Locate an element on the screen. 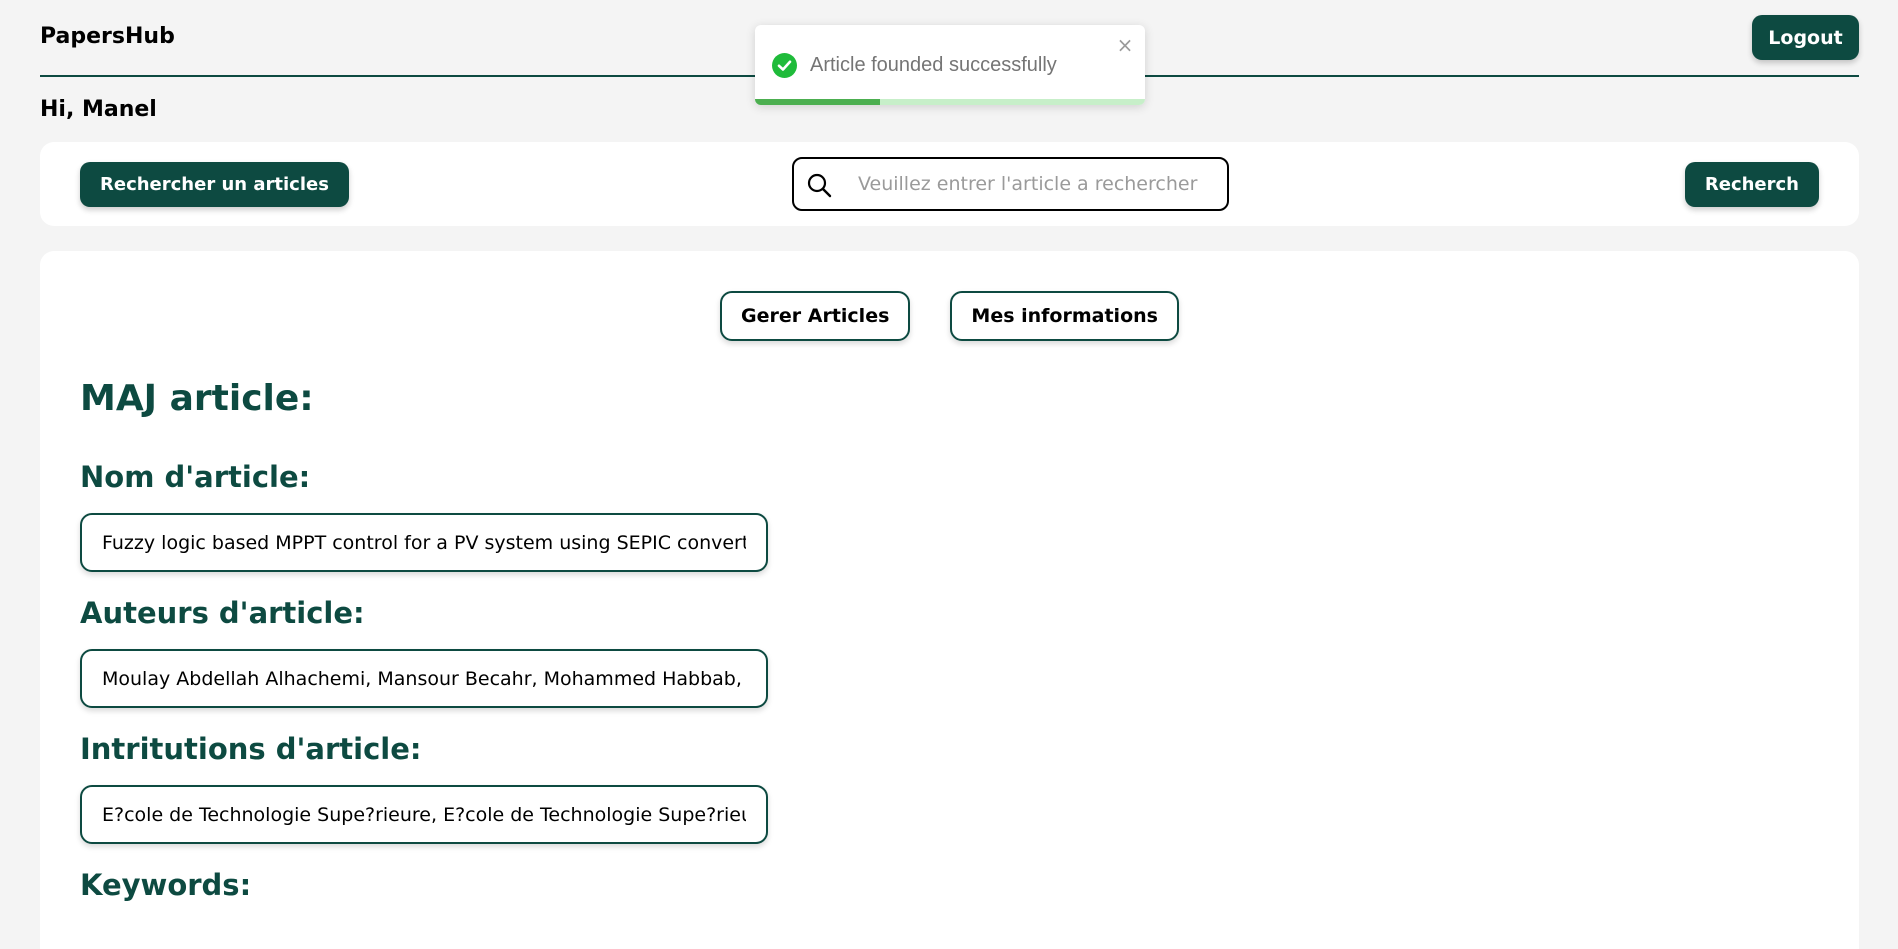  greeting: Hi, Manel is located at coordinates (98, 109).